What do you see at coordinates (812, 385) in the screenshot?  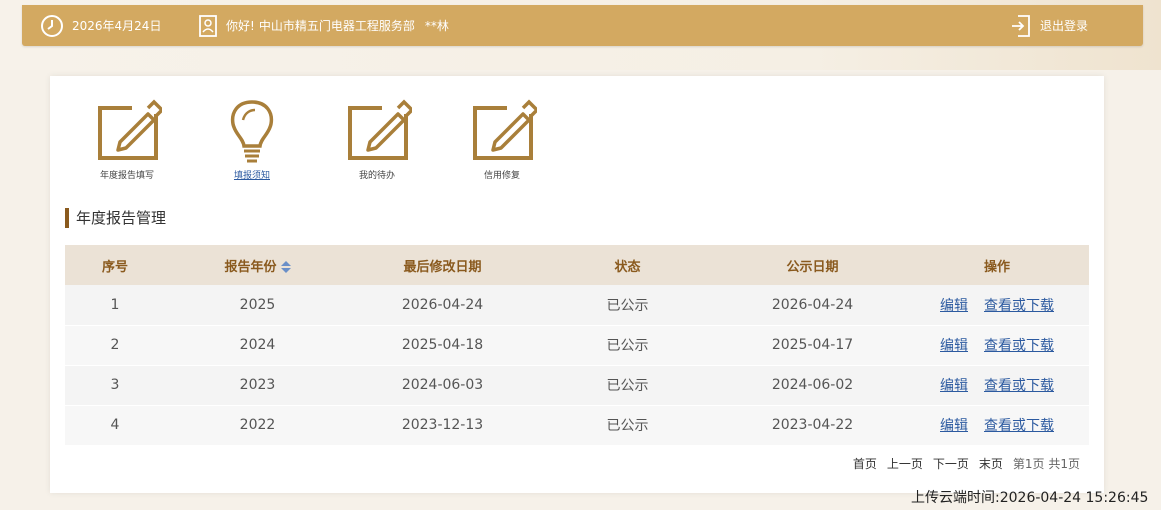 I see `cell-published: 2024-06-02` at bounding box center [812, 385].